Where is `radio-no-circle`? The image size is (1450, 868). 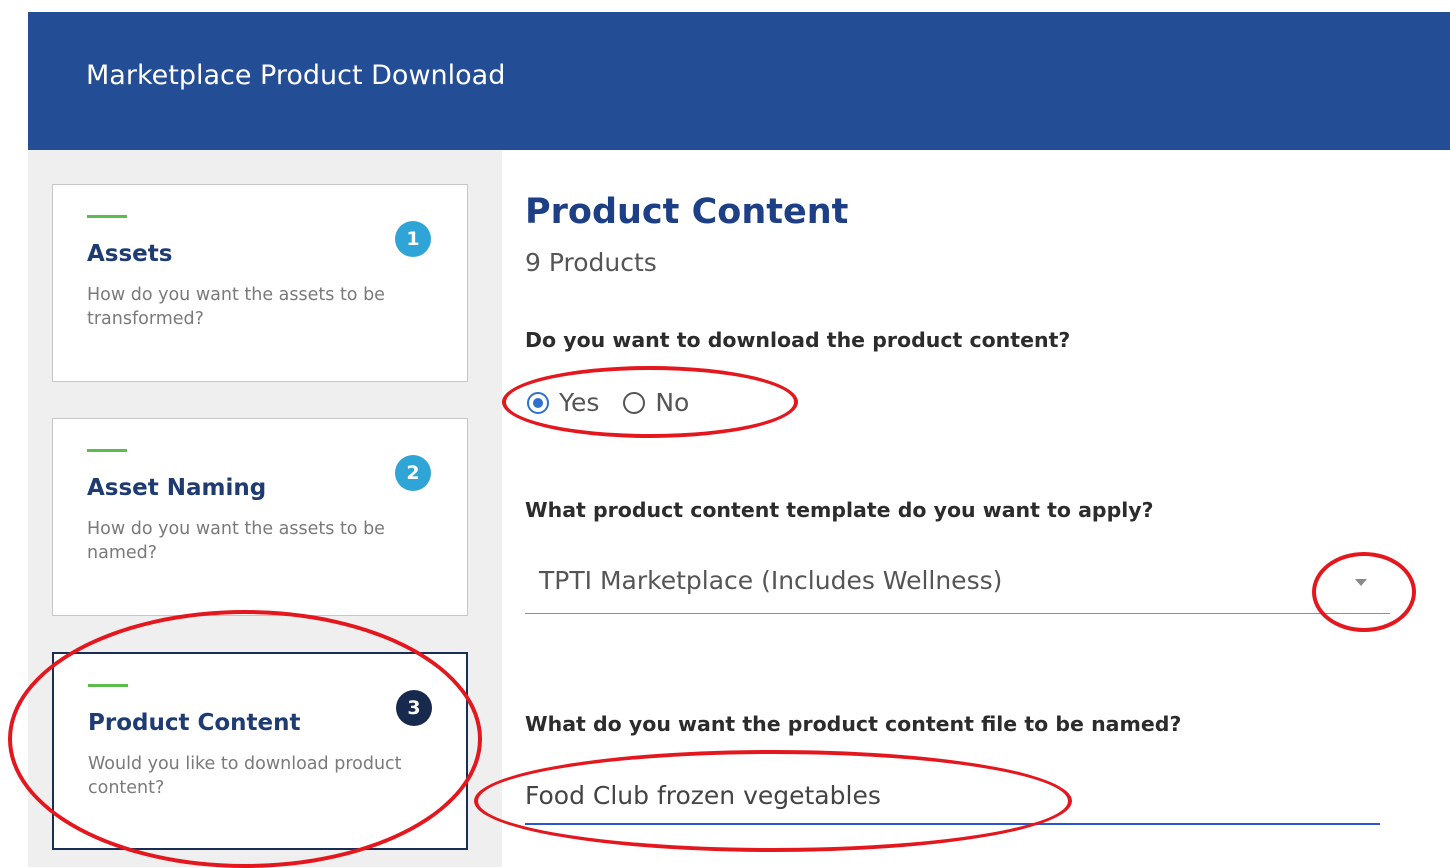
radio-no-circle is located at coordinates (634, 402).